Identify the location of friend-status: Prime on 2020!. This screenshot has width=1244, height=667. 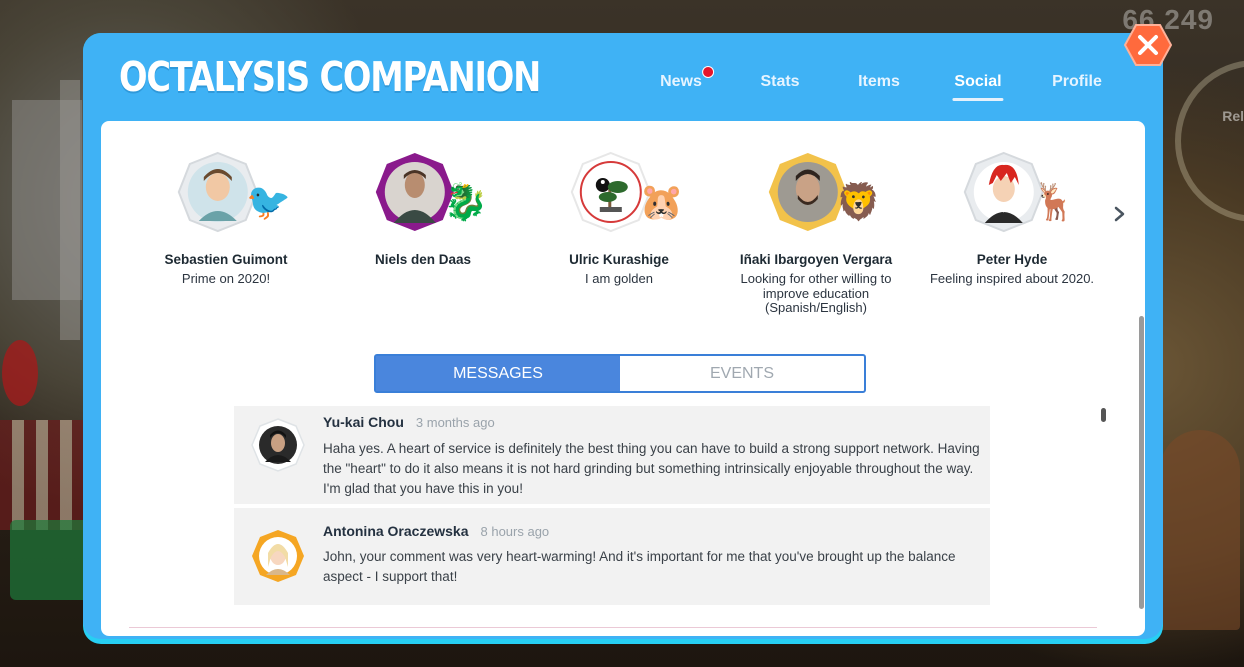
(226, 278).